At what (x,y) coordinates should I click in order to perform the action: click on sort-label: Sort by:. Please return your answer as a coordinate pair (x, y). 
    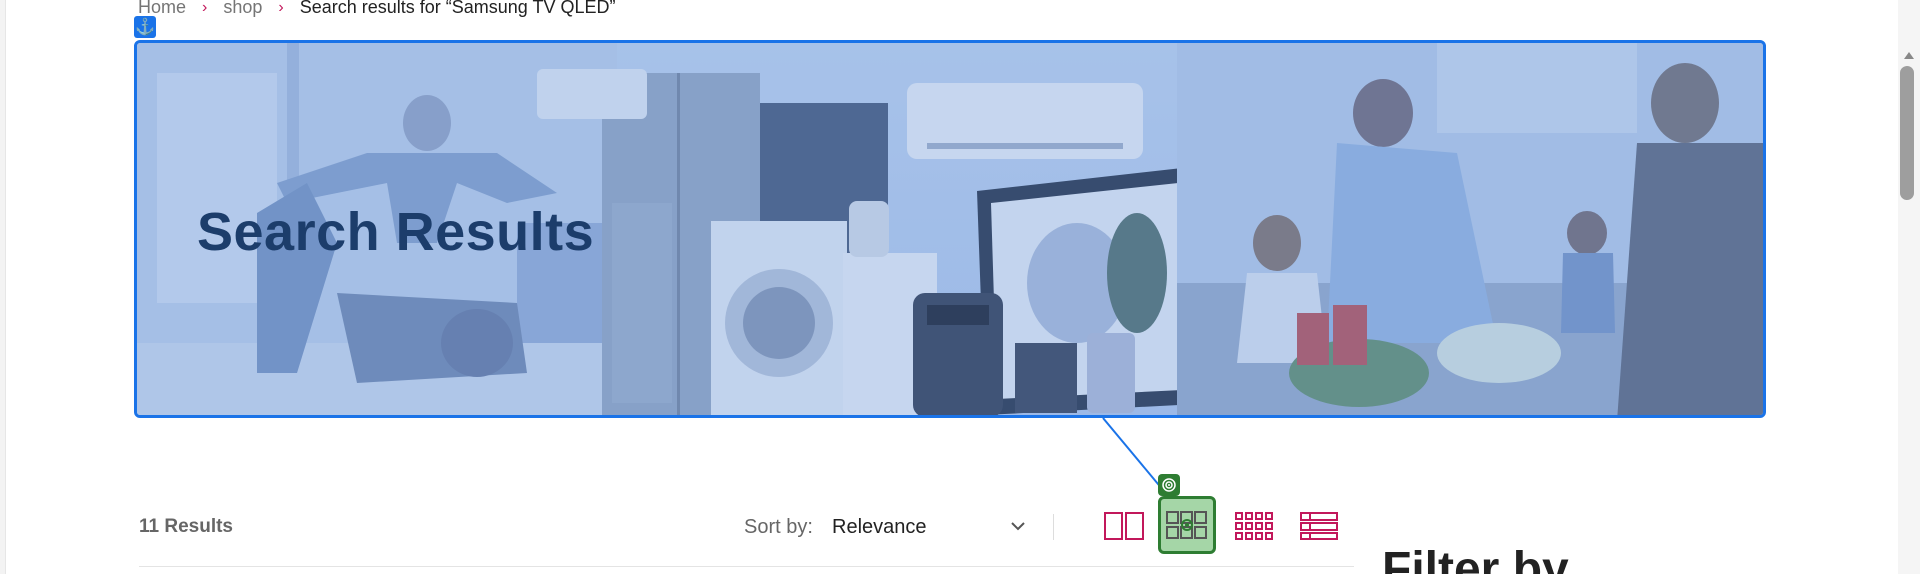
    Looking at the image, I should click on (778, 527).